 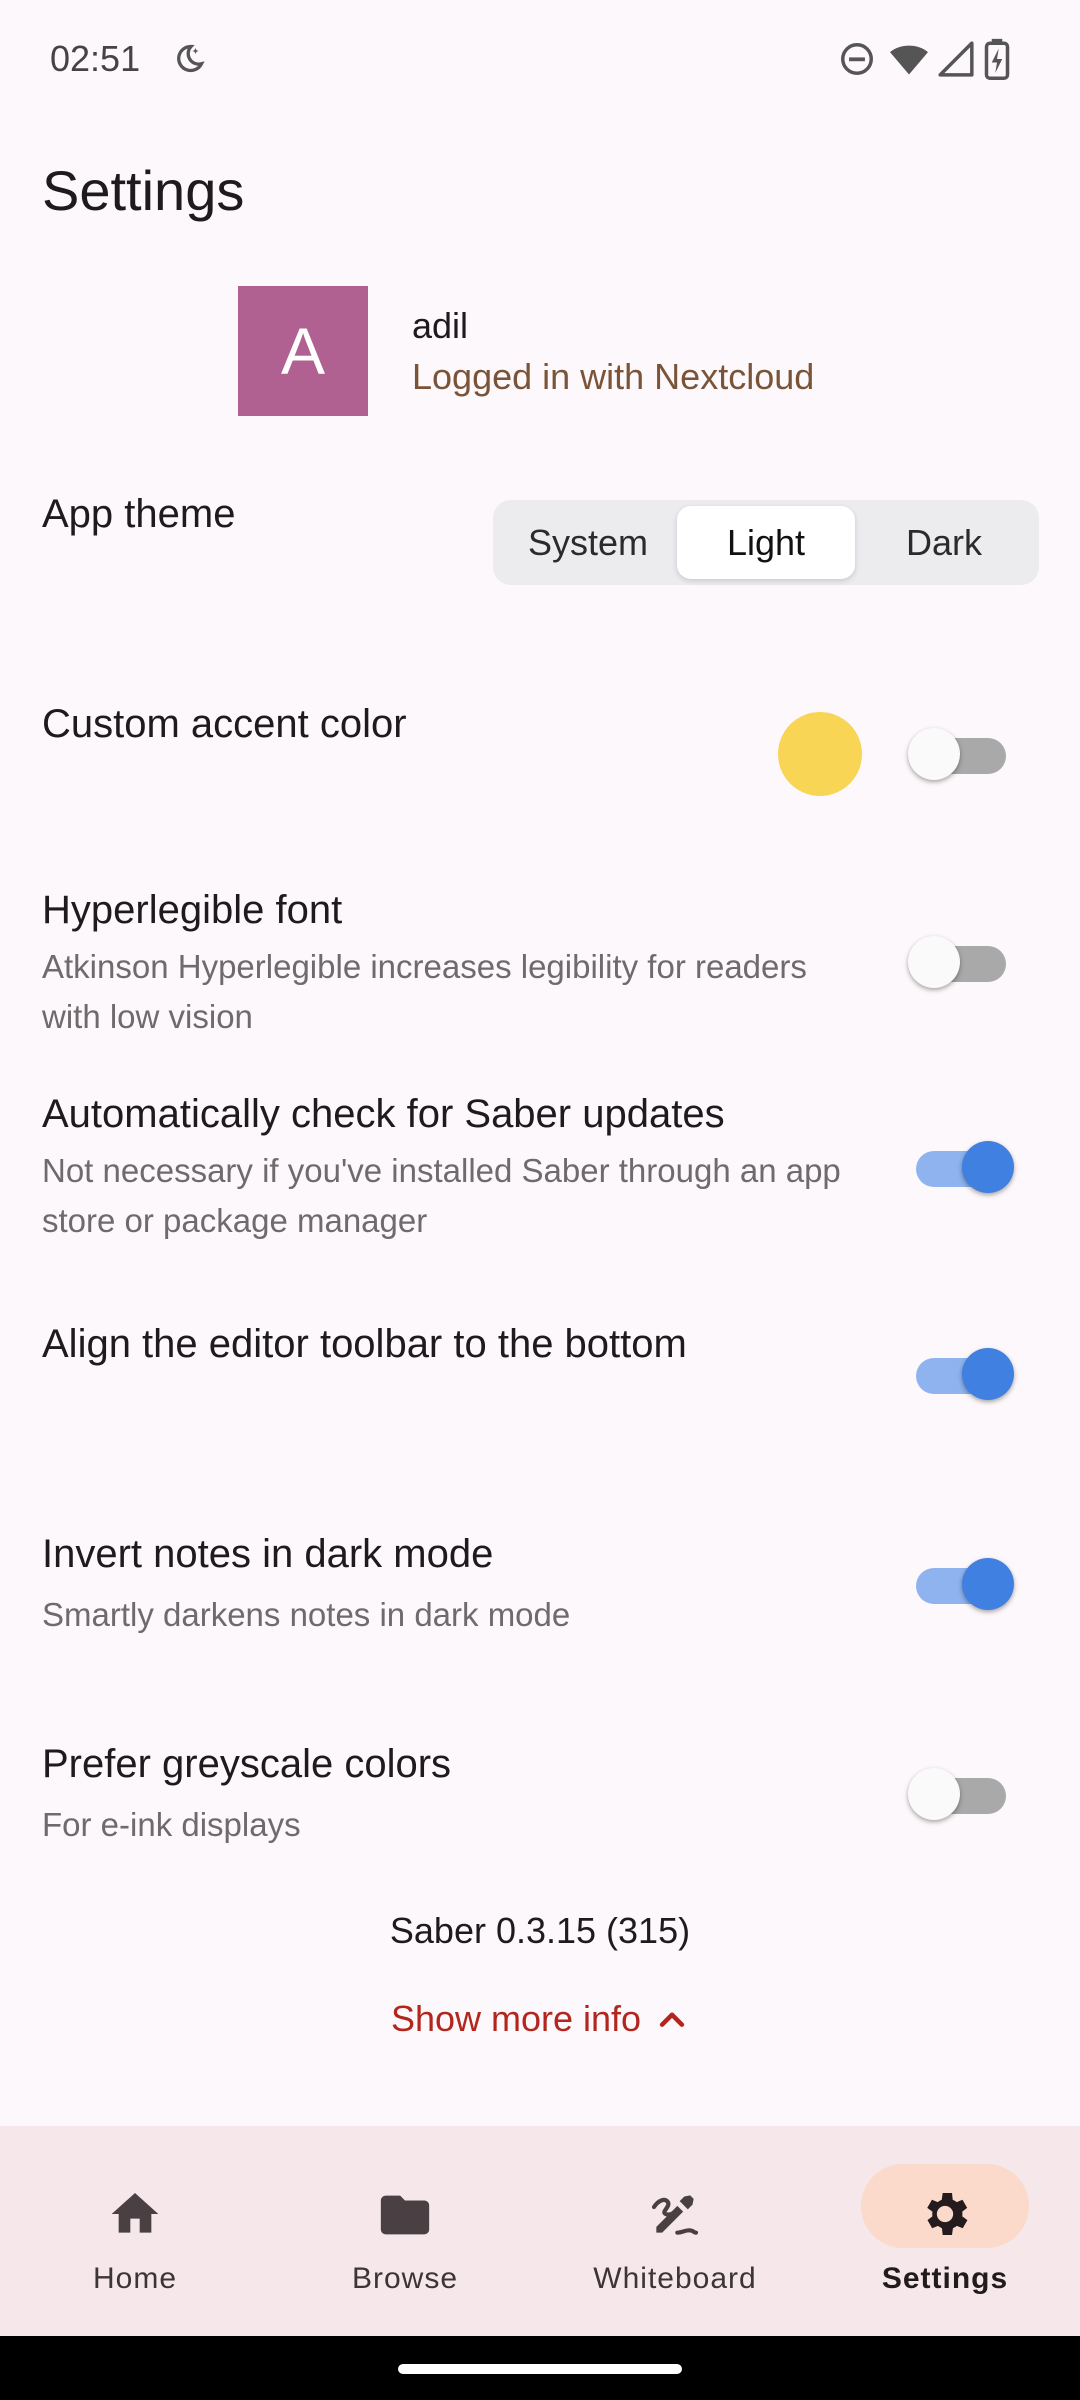 I want to click on accent-color-title: Custom accent color, so click(x=224, y=724).